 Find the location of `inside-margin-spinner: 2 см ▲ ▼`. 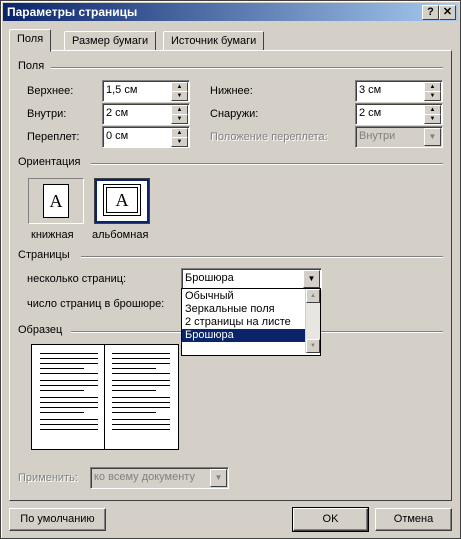

inside-margin-spinner: 2 см ▲ ▼ is located at coordinates (146, 114).